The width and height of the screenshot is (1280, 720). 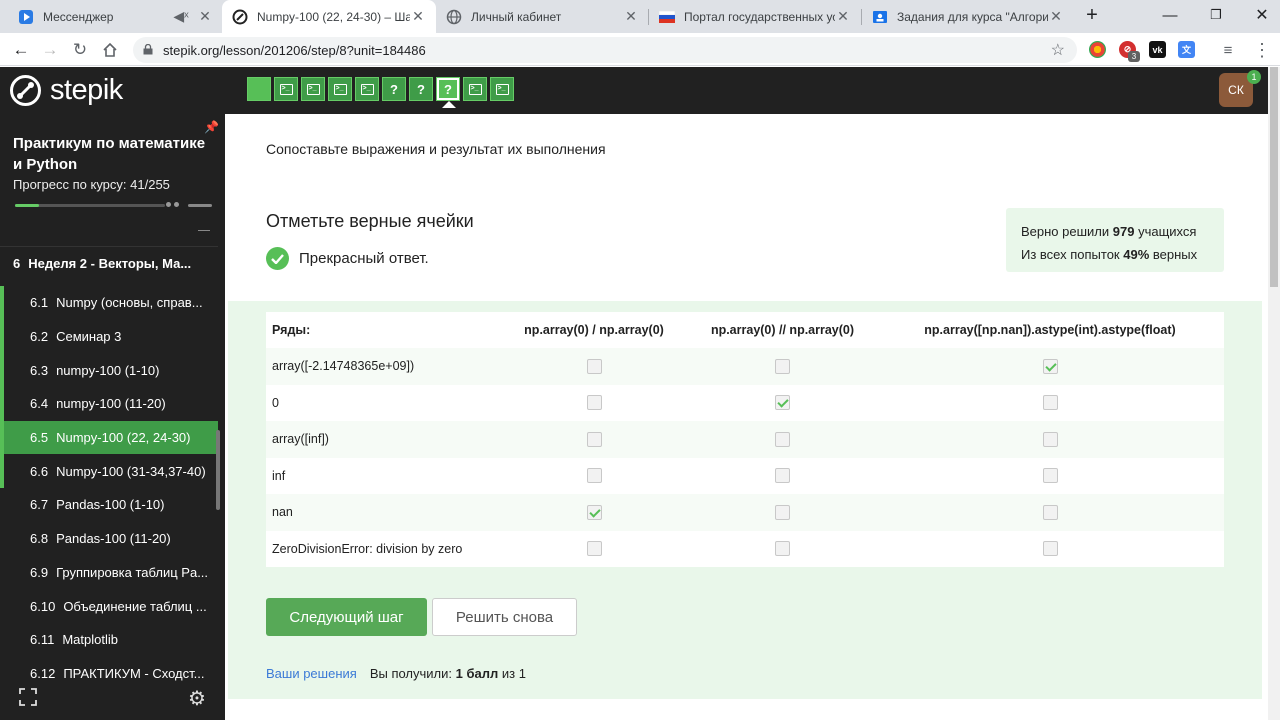 What do you see at coordinates (1109, 231) in the screenshot?
I see `stats-solved-line: Верно решили 979 учащихся` at bounding box center [1109, 231].